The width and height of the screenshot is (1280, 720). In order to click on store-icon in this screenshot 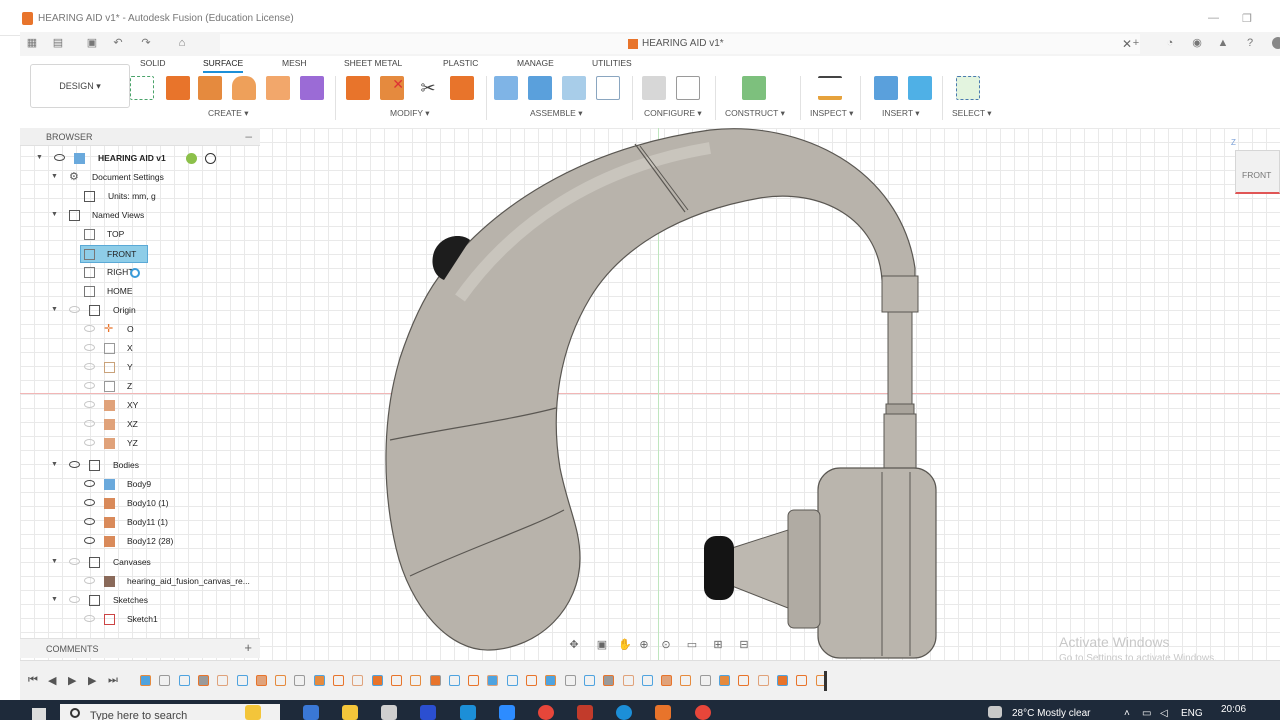, I will do `click(389, 712)`.